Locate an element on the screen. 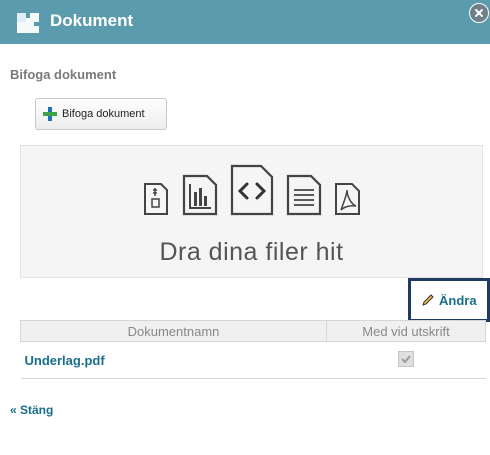 The width and height of the screenshot is (490, 455). attach-document-button: Bifoga dokument is located at coordinates (101, 114).